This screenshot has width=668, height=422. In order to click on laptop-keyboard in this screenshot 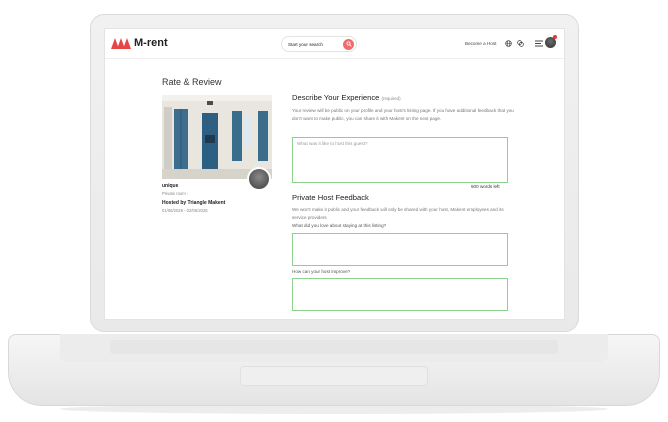, I will do `click(334, 347)`.